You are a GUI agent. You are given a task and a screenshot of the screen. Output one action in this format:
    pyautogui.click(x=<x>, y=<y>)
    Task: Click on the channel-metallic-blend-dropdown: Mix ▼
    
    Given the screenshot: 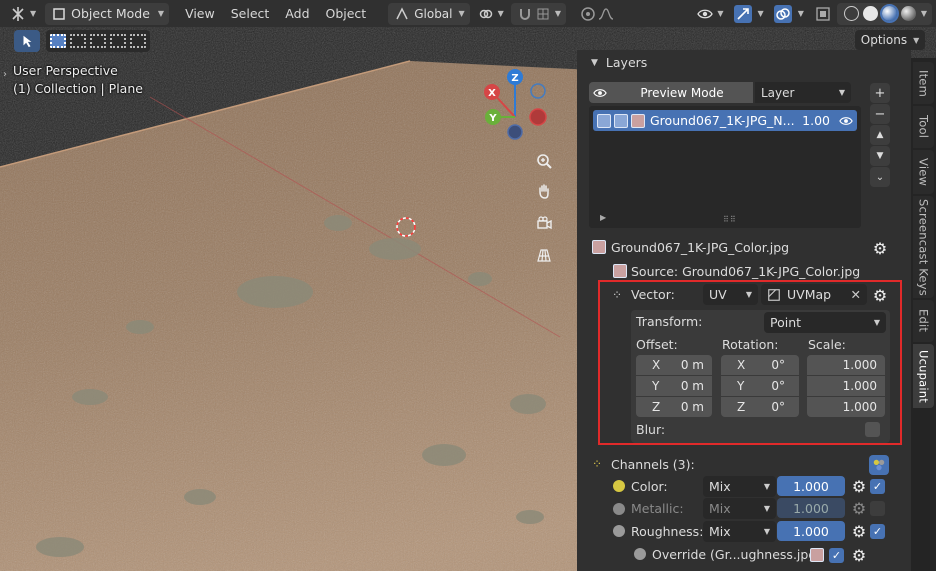 What is the action you would take?
    pyautogui.click(x=739, y=508)
    